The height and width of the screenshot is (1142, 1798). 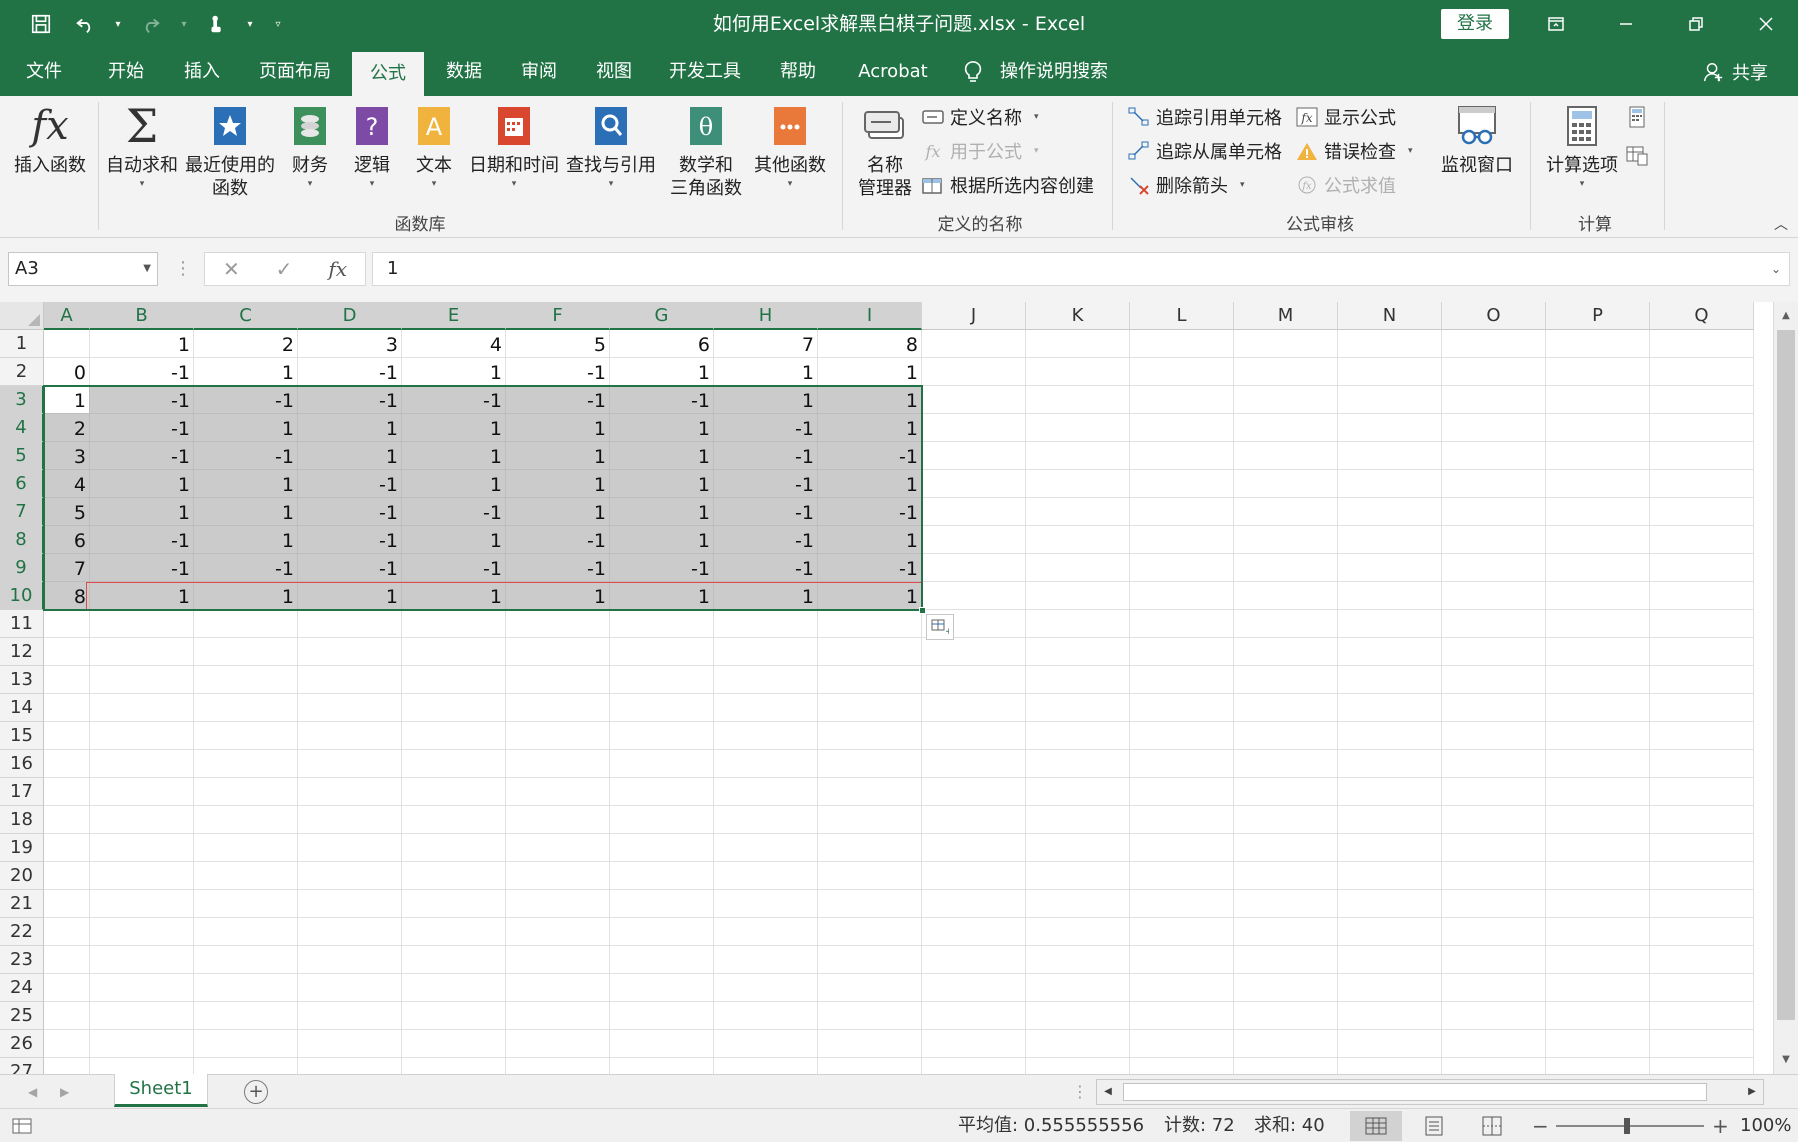 What do you see at coordinates (22, 372) in the screenshot?
I see `row-header: 2` at bounding box center [22, 372].